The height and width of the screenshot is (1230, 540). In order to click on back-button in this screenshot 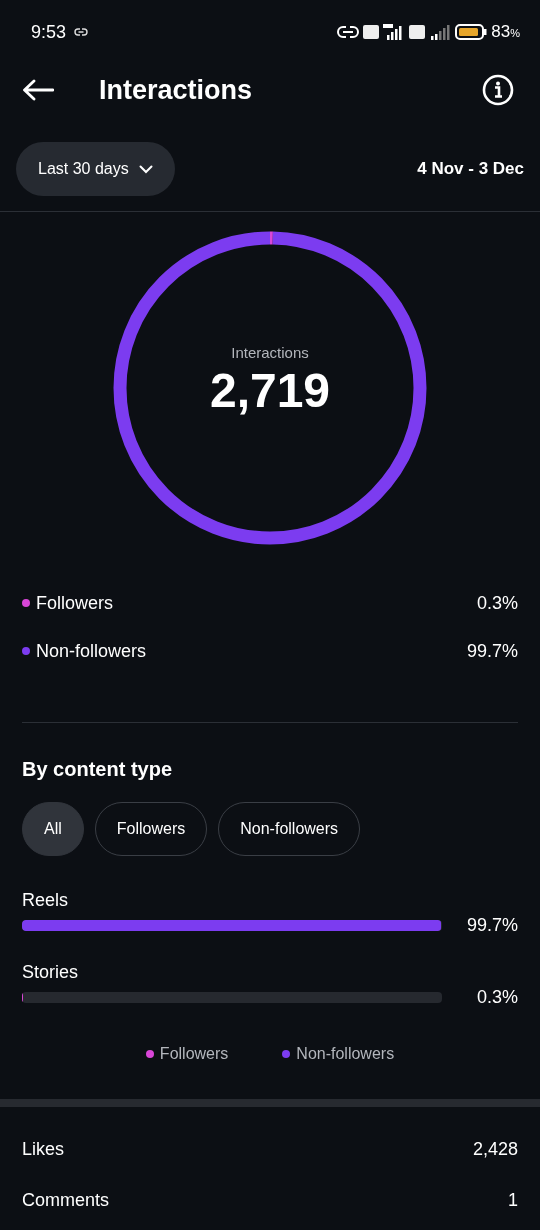, I will do `click(38, 90)`.